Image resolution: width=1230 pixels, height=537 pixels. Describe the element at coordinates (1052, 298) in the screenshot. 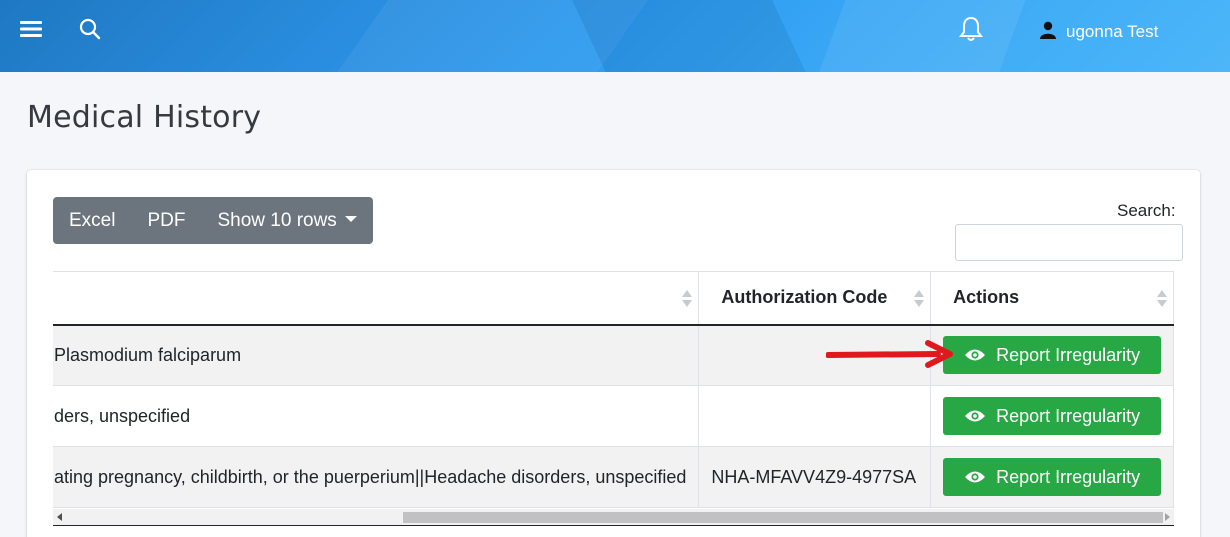

I see `column-header-actions: Actions` at that location.